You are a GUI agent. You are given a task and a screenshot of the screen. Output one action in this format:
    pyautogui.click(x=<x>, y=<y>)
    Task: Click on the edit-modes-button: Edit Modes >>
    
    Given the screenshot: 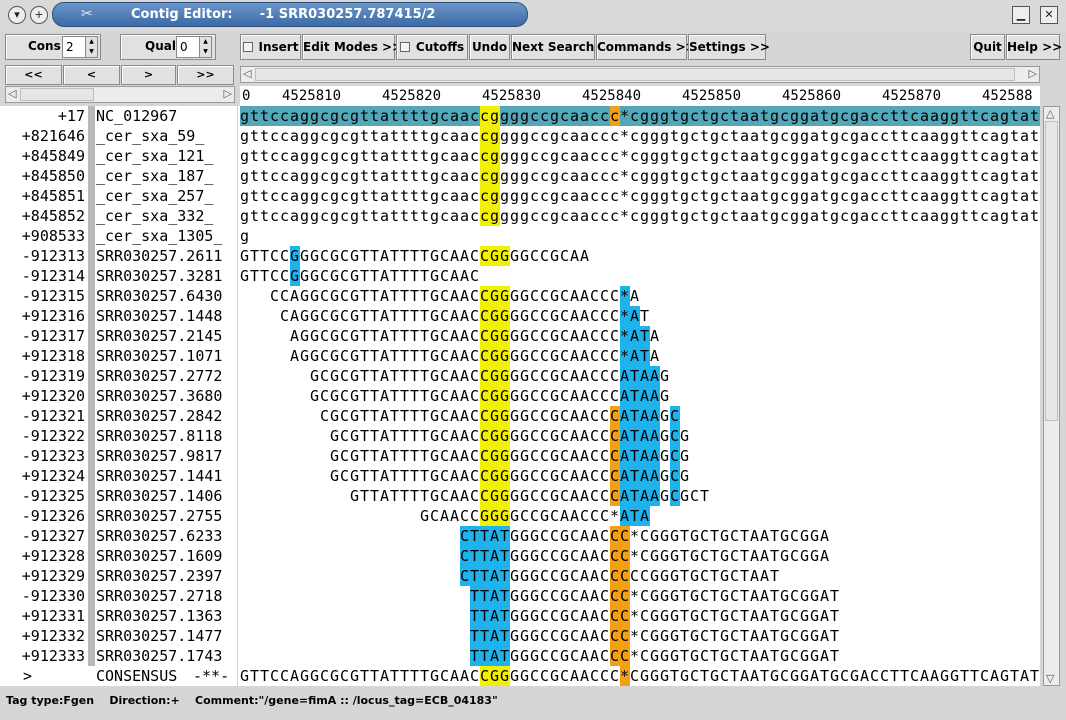 What is the action you would take?
    pyautogui.click(x=352, y=47)
    